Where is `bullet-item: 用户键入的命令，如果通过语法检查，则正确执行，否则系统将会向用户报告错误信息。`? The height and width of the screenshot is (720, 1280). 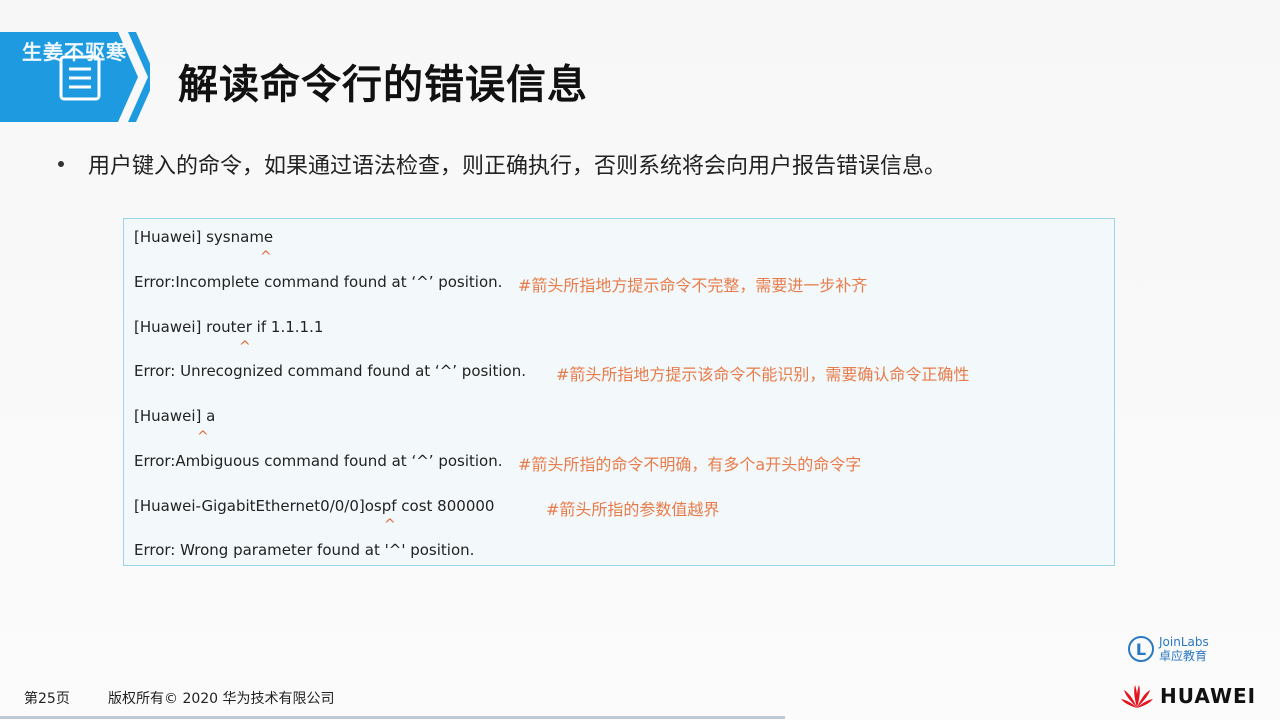
bullet-item: 用户键入的命令，如果通过语法检查，则正确执行，否则系统将会向用户报告错误信息。 is located at coordinates (502, 164).